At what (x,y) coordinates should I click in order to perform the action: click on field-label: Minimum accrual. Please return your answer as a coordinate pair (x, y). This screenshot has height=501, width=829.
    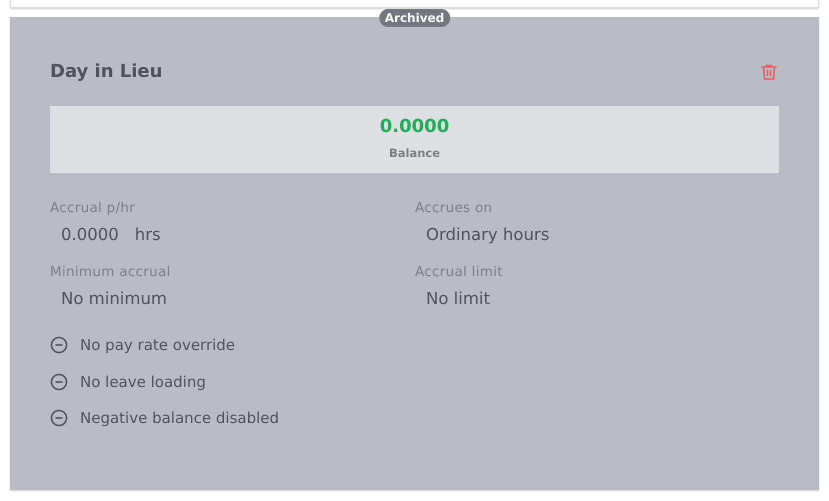
    Looking at the image, I should click on (110, 272).